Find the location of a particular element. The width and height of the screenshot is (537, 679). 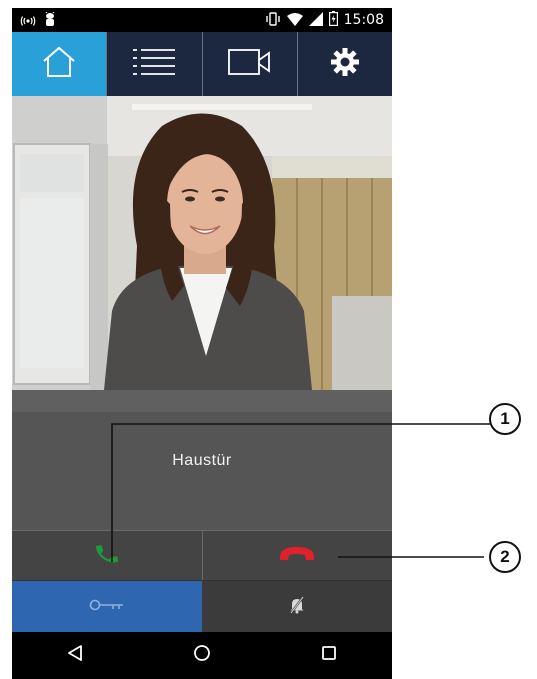

decline-call-button is located at coordinates (297, 556).